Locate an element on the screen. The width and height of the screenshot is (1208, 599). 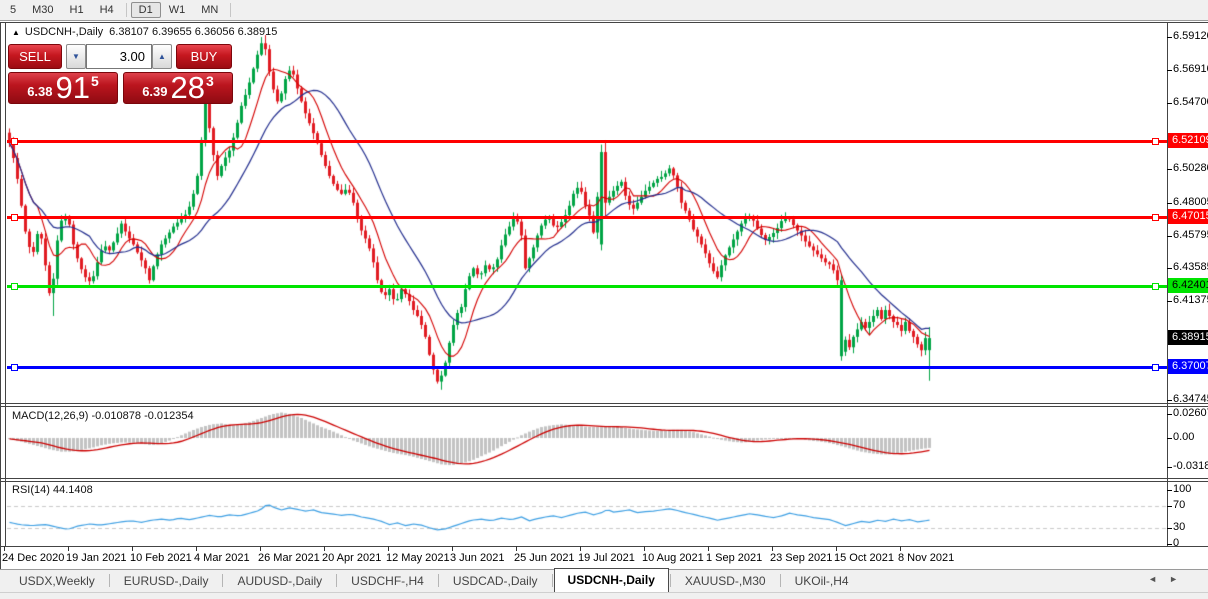
support-line-6.42401 is located at coordinates (587, 286).